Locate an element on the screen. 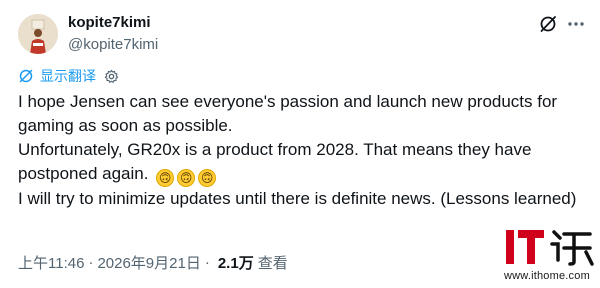 The width and height of the screenshot is (600, 288). tweet-time: 上午11:46 is located at coordinates (51, 262).